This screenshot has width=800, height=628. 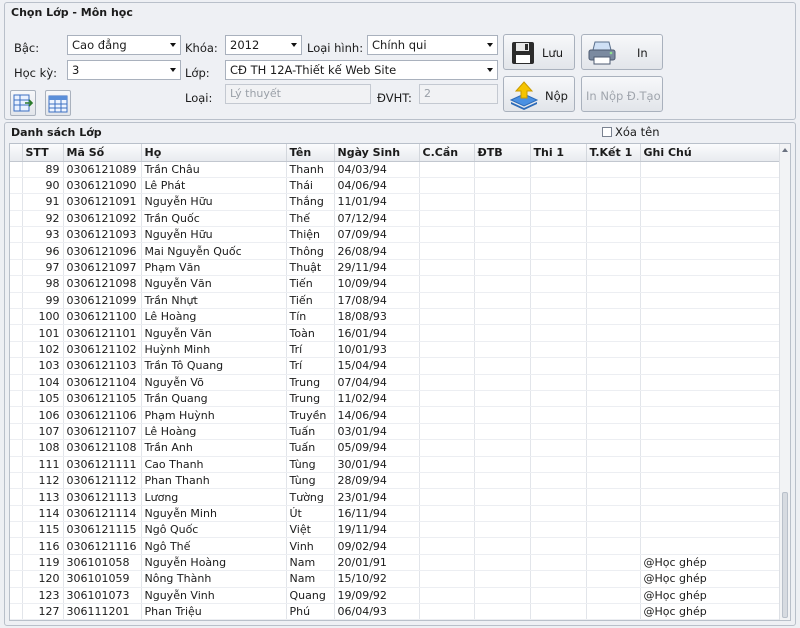 I want to click on table-cell: 103, so click(x=43, y=366).